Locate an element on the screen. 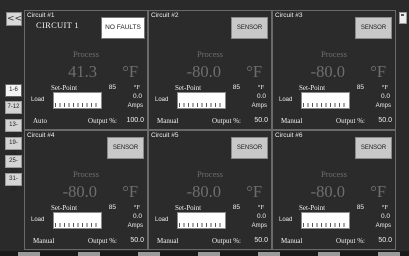 This screenshot has height=256, width=409. process-value: 41.3 is located at coordinates (82, 71).